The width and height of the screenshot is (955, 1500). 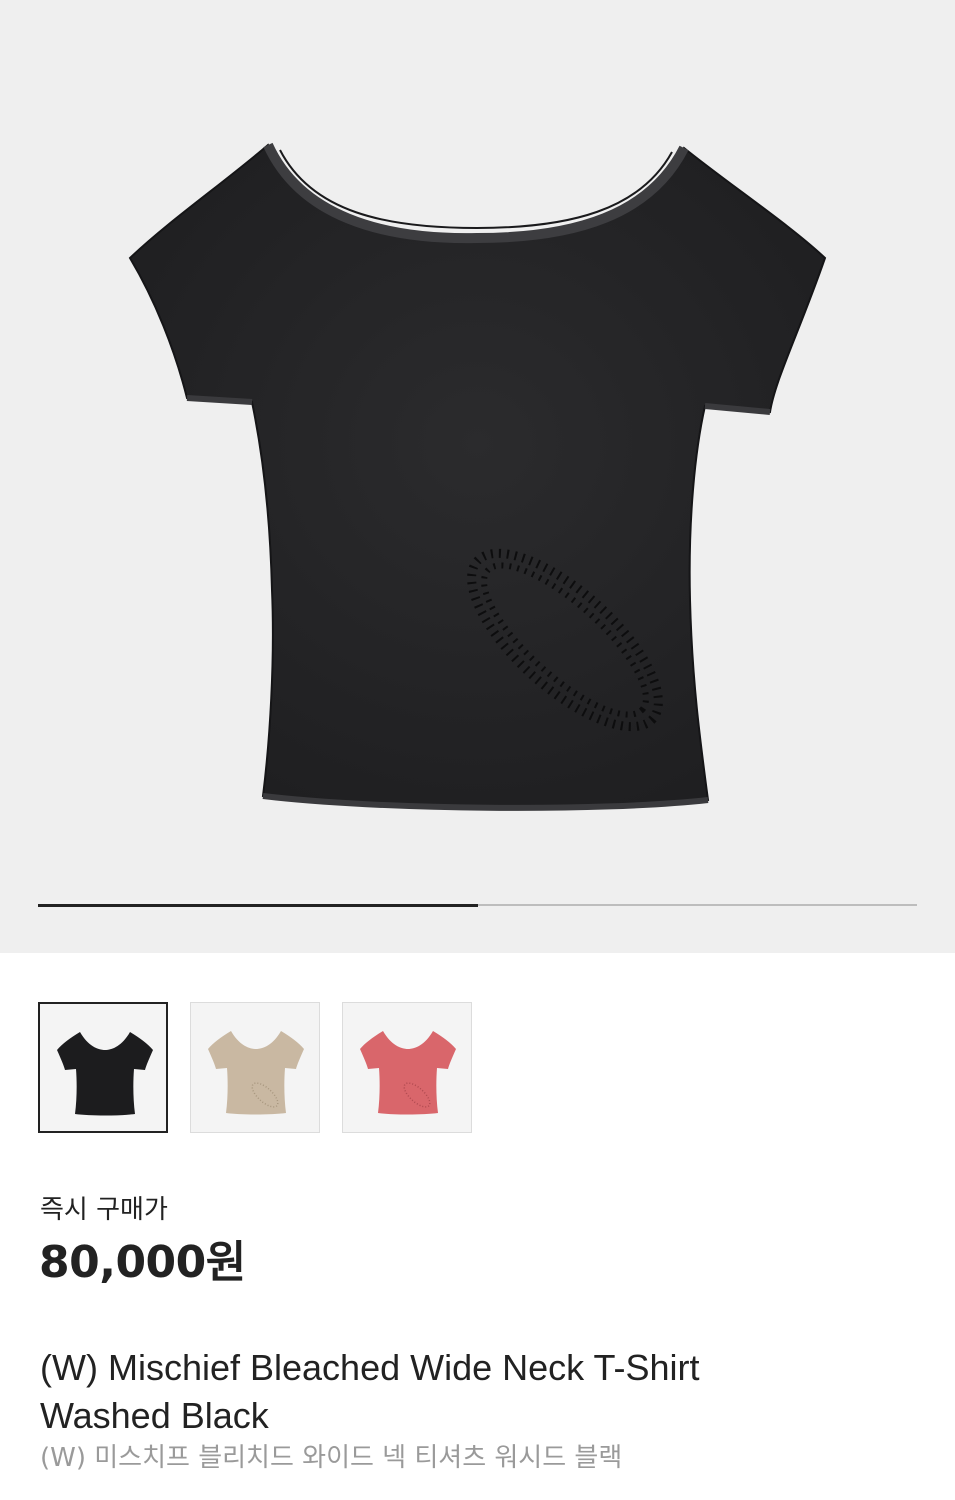 What do you see at coordinates (142, 1262) in the screenshot?
I see `instant-buy-price: 80,000원` at bounding box center [142, 1262].